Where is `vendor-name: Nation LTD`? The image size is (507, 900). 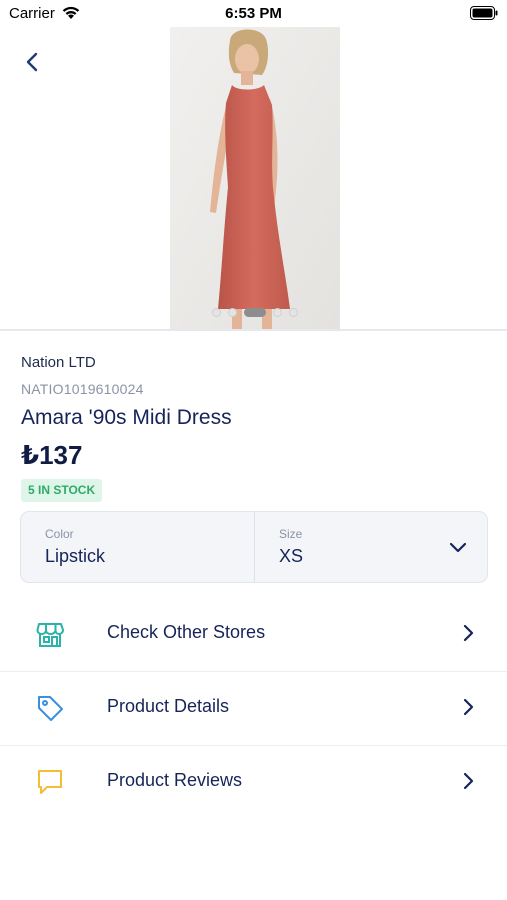
vendor-name: Nation LTD is located at coordinates (58, 362).